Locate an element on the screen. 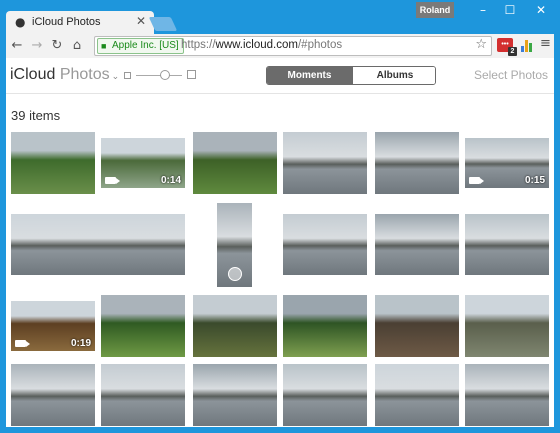 Image resolution: width=560 pixels, height=433 pixels. close-tab-icon: ✕ is located at coordinates (141, 21).